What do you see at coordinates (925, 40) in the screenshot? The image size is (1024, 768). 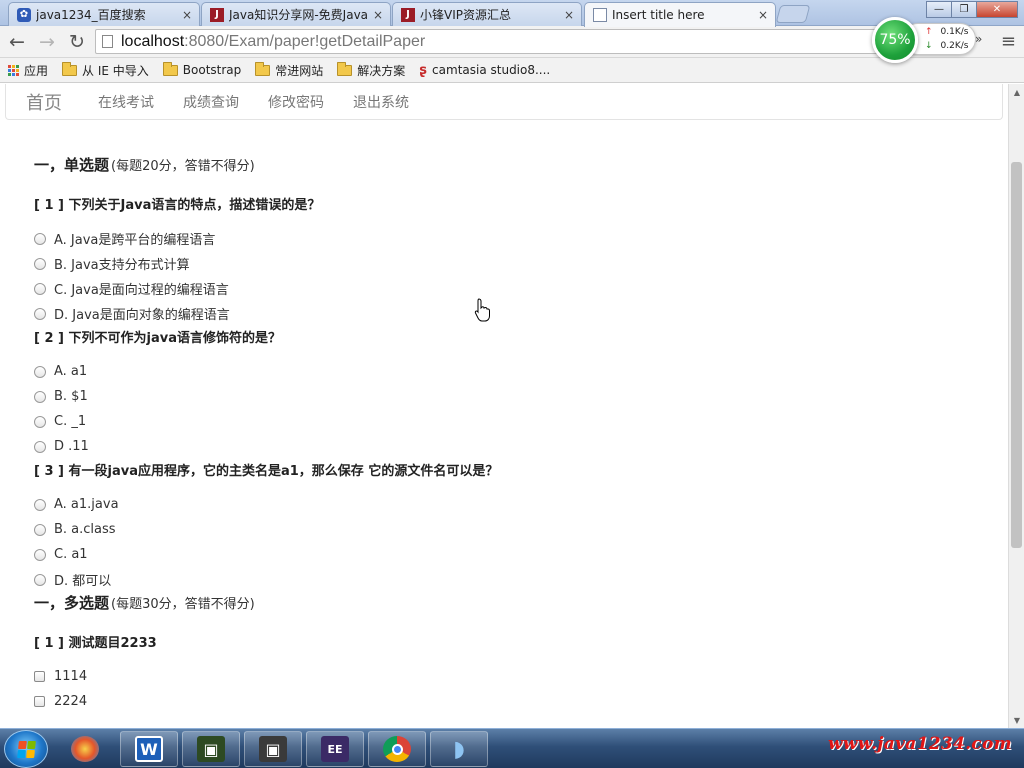 I see `network-speed-widget: ↑ 0.1K/s ↓ 0.2K/s 75%` at bounding box center [925, 40].